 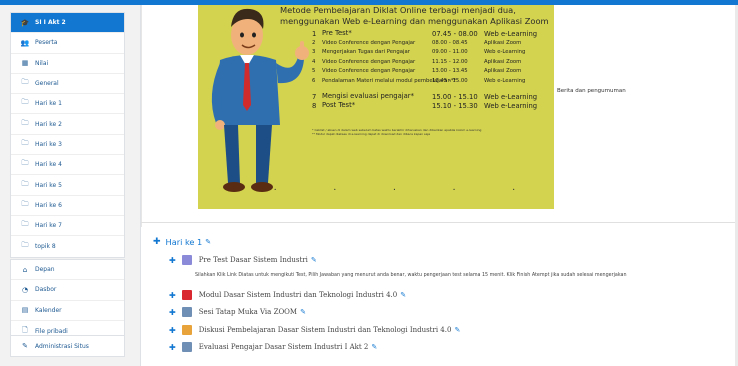 I want to click on sidebar-item-label: Hari ke 7, so click(x=48, y=226).